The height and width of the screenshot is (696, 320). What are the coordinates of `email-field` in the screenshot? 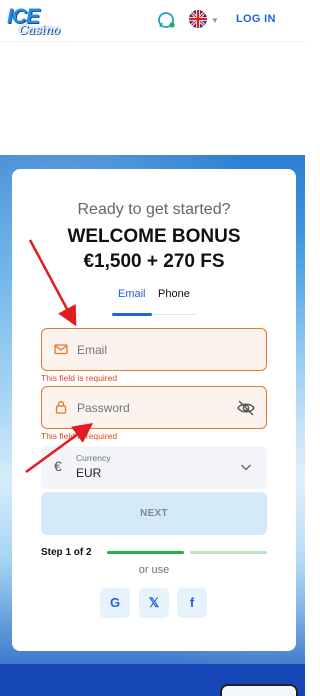 It's located at (154, 349).